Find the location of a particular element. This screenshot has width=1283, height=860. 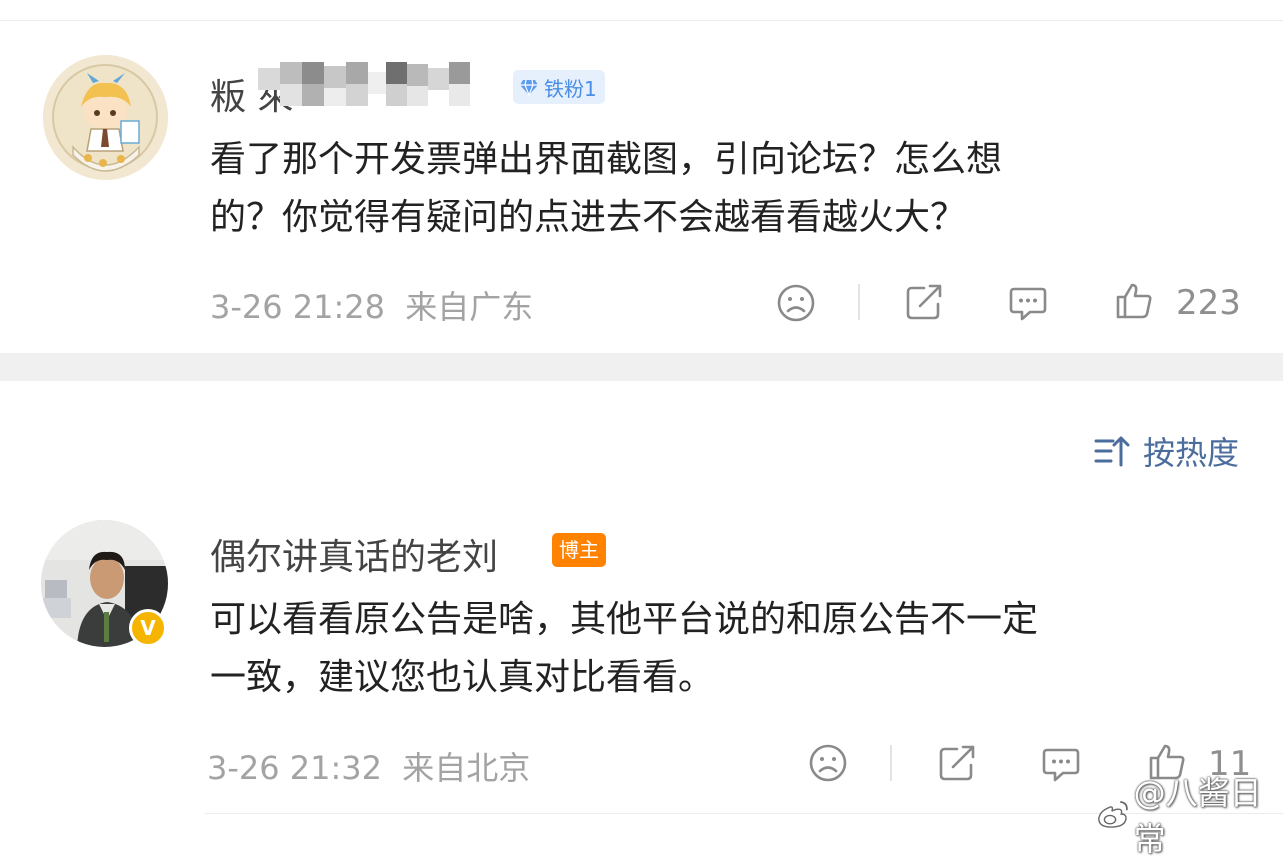

comment-meta: 3-26 21:28 来自广东 is located at coordinates (371, 305).